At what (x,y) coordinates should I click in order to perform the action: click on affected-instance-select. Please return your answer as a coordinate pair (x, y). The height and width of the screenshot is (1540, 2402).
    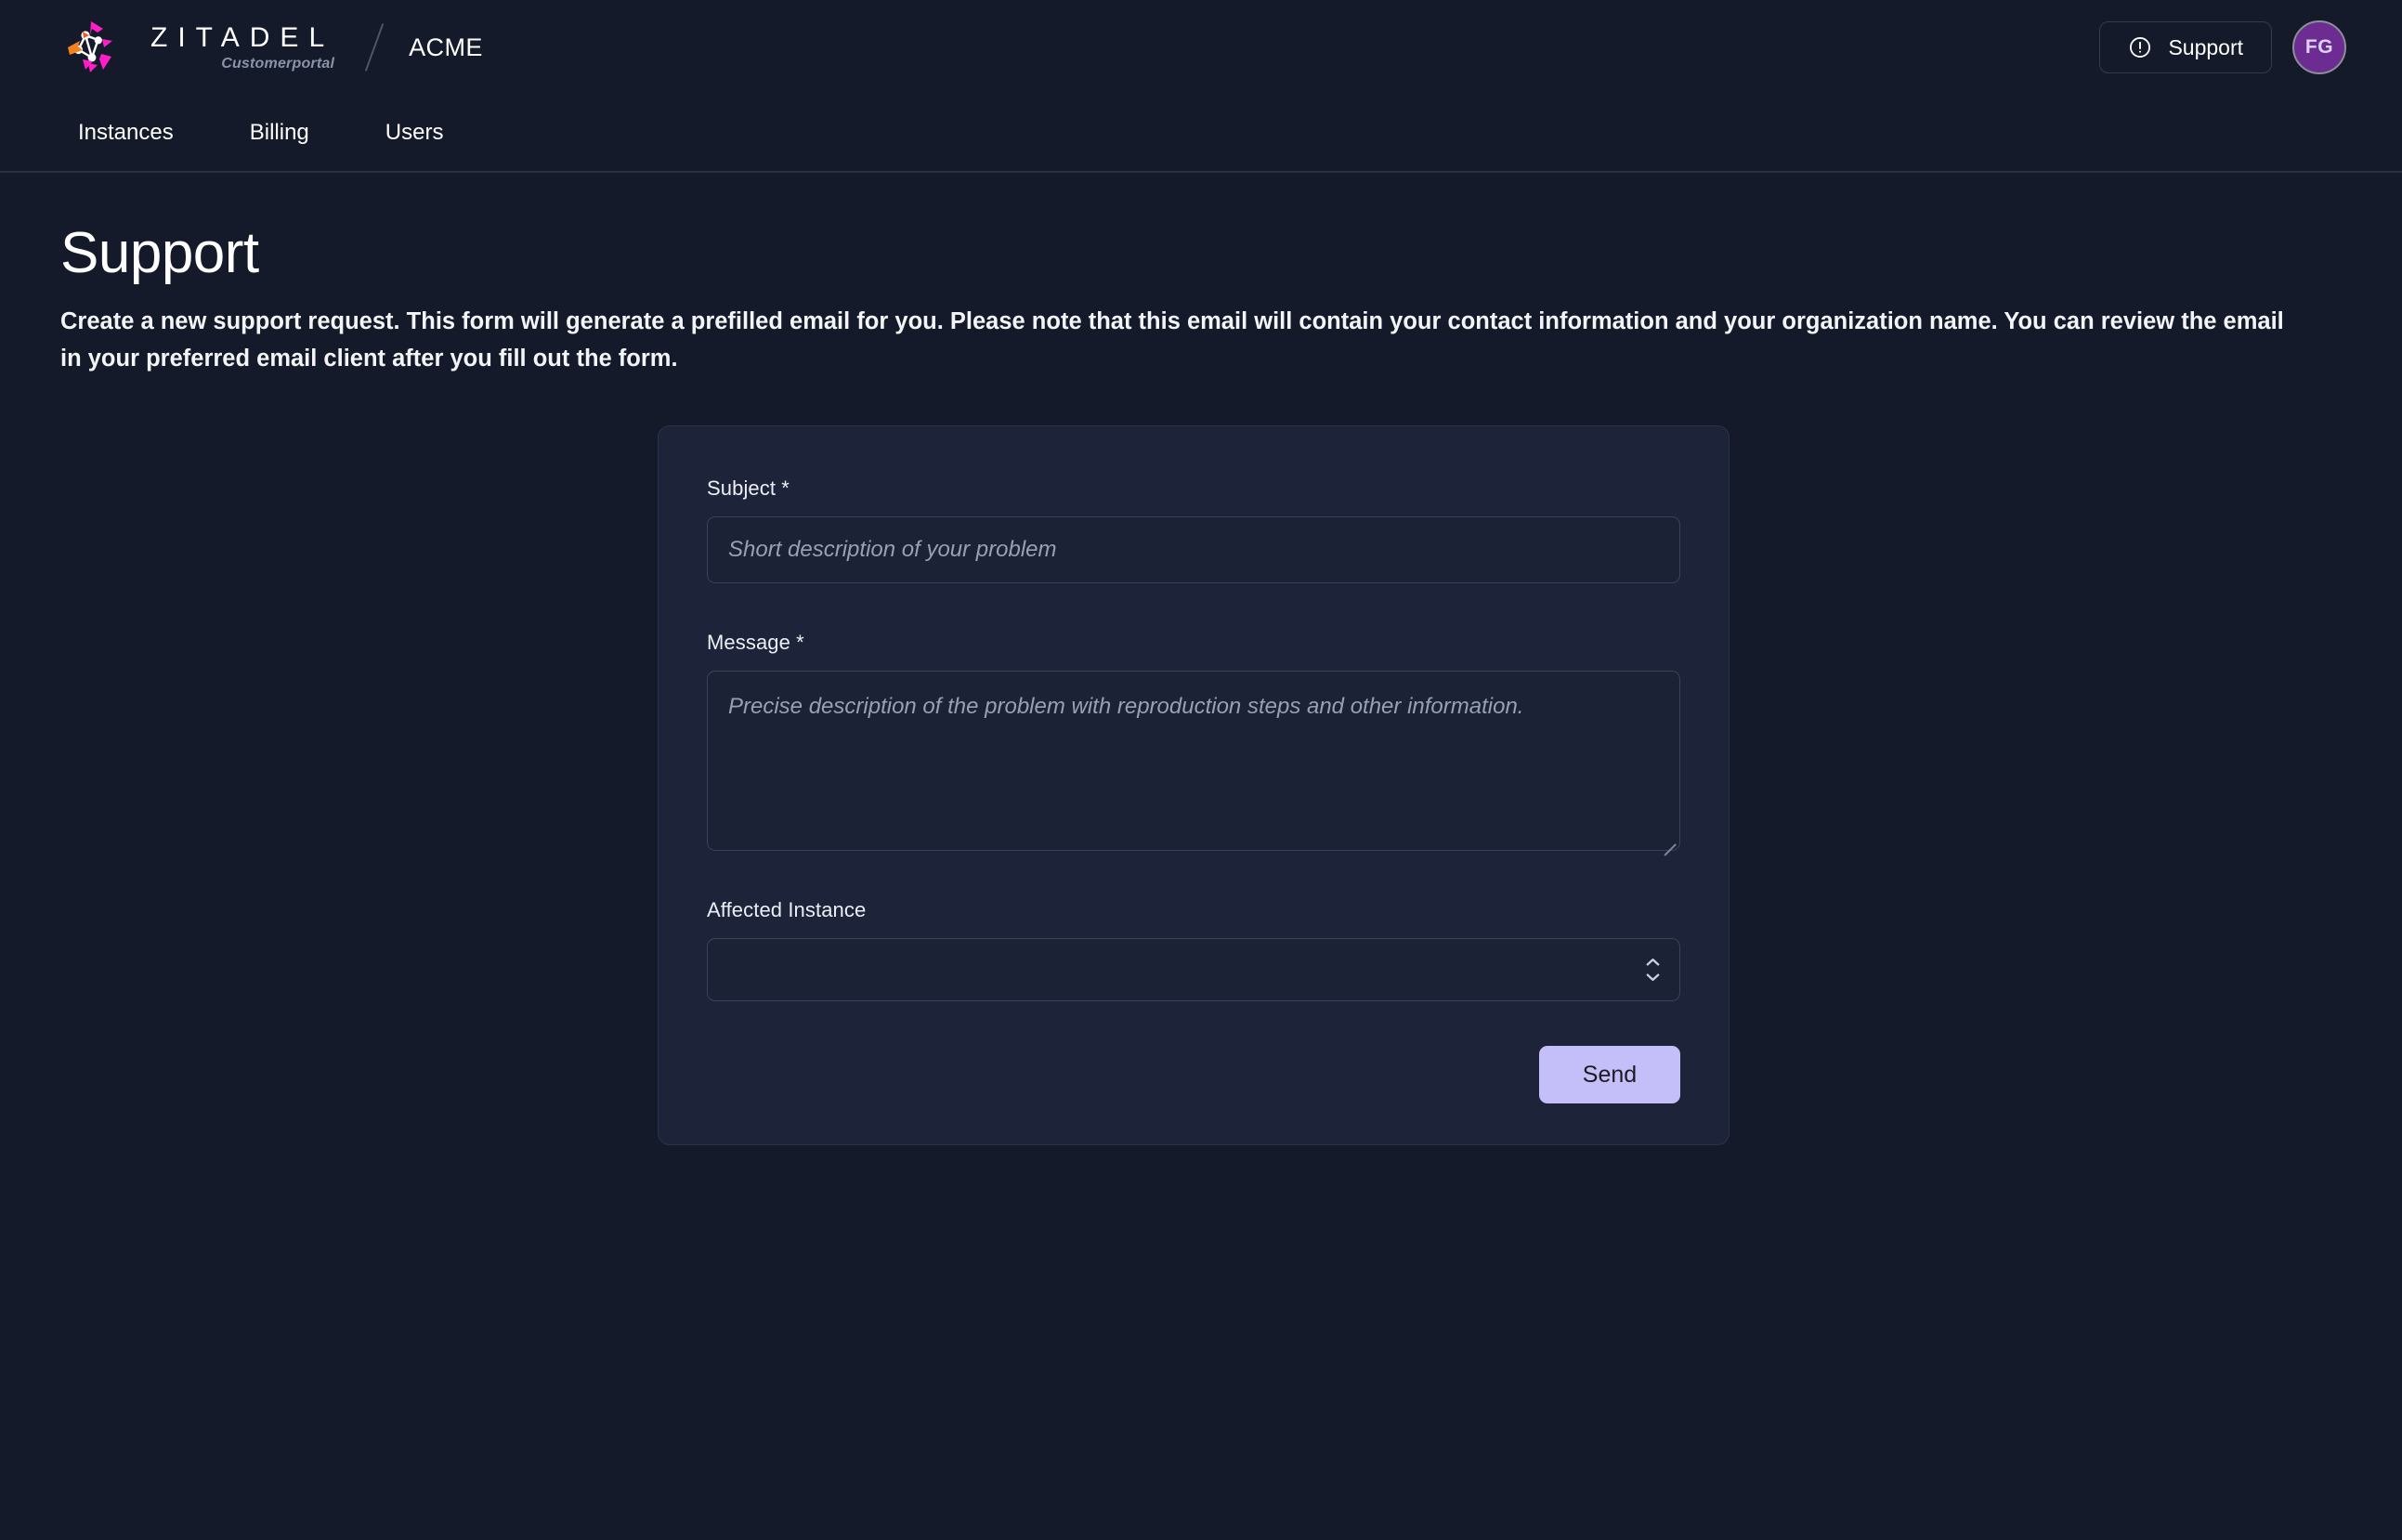
    Looking at the image, I should click on (1193, 970).